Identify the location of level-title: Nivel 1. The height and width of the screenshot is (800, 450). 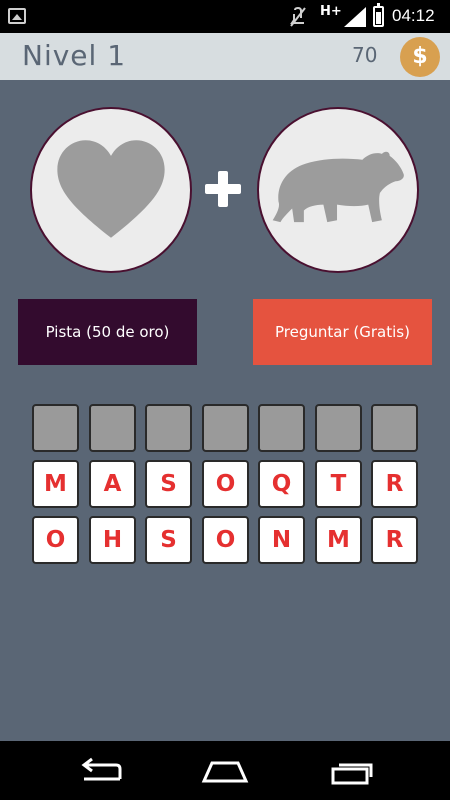
(74, 55).